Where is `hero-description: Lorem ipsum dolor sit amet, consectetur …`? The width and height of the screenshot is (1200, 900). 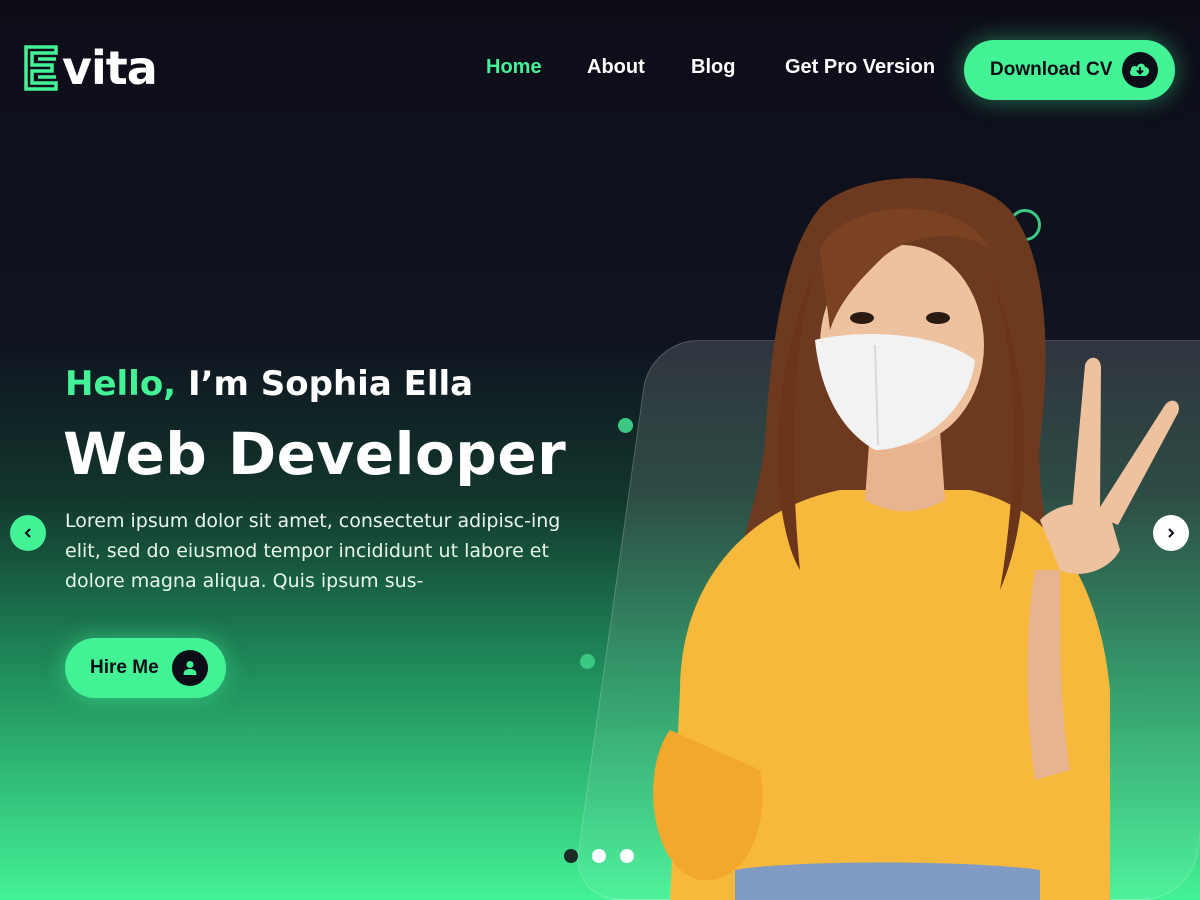
hero-description: Lorem ipsum dolor sit amet, consectetur … is located at coordinates (313, 551).